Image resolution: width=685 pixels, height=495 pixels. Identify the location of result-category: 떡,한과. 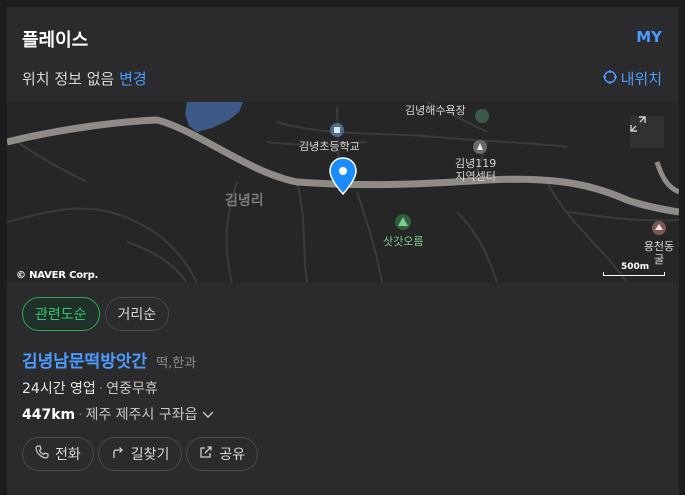
(176, 363).